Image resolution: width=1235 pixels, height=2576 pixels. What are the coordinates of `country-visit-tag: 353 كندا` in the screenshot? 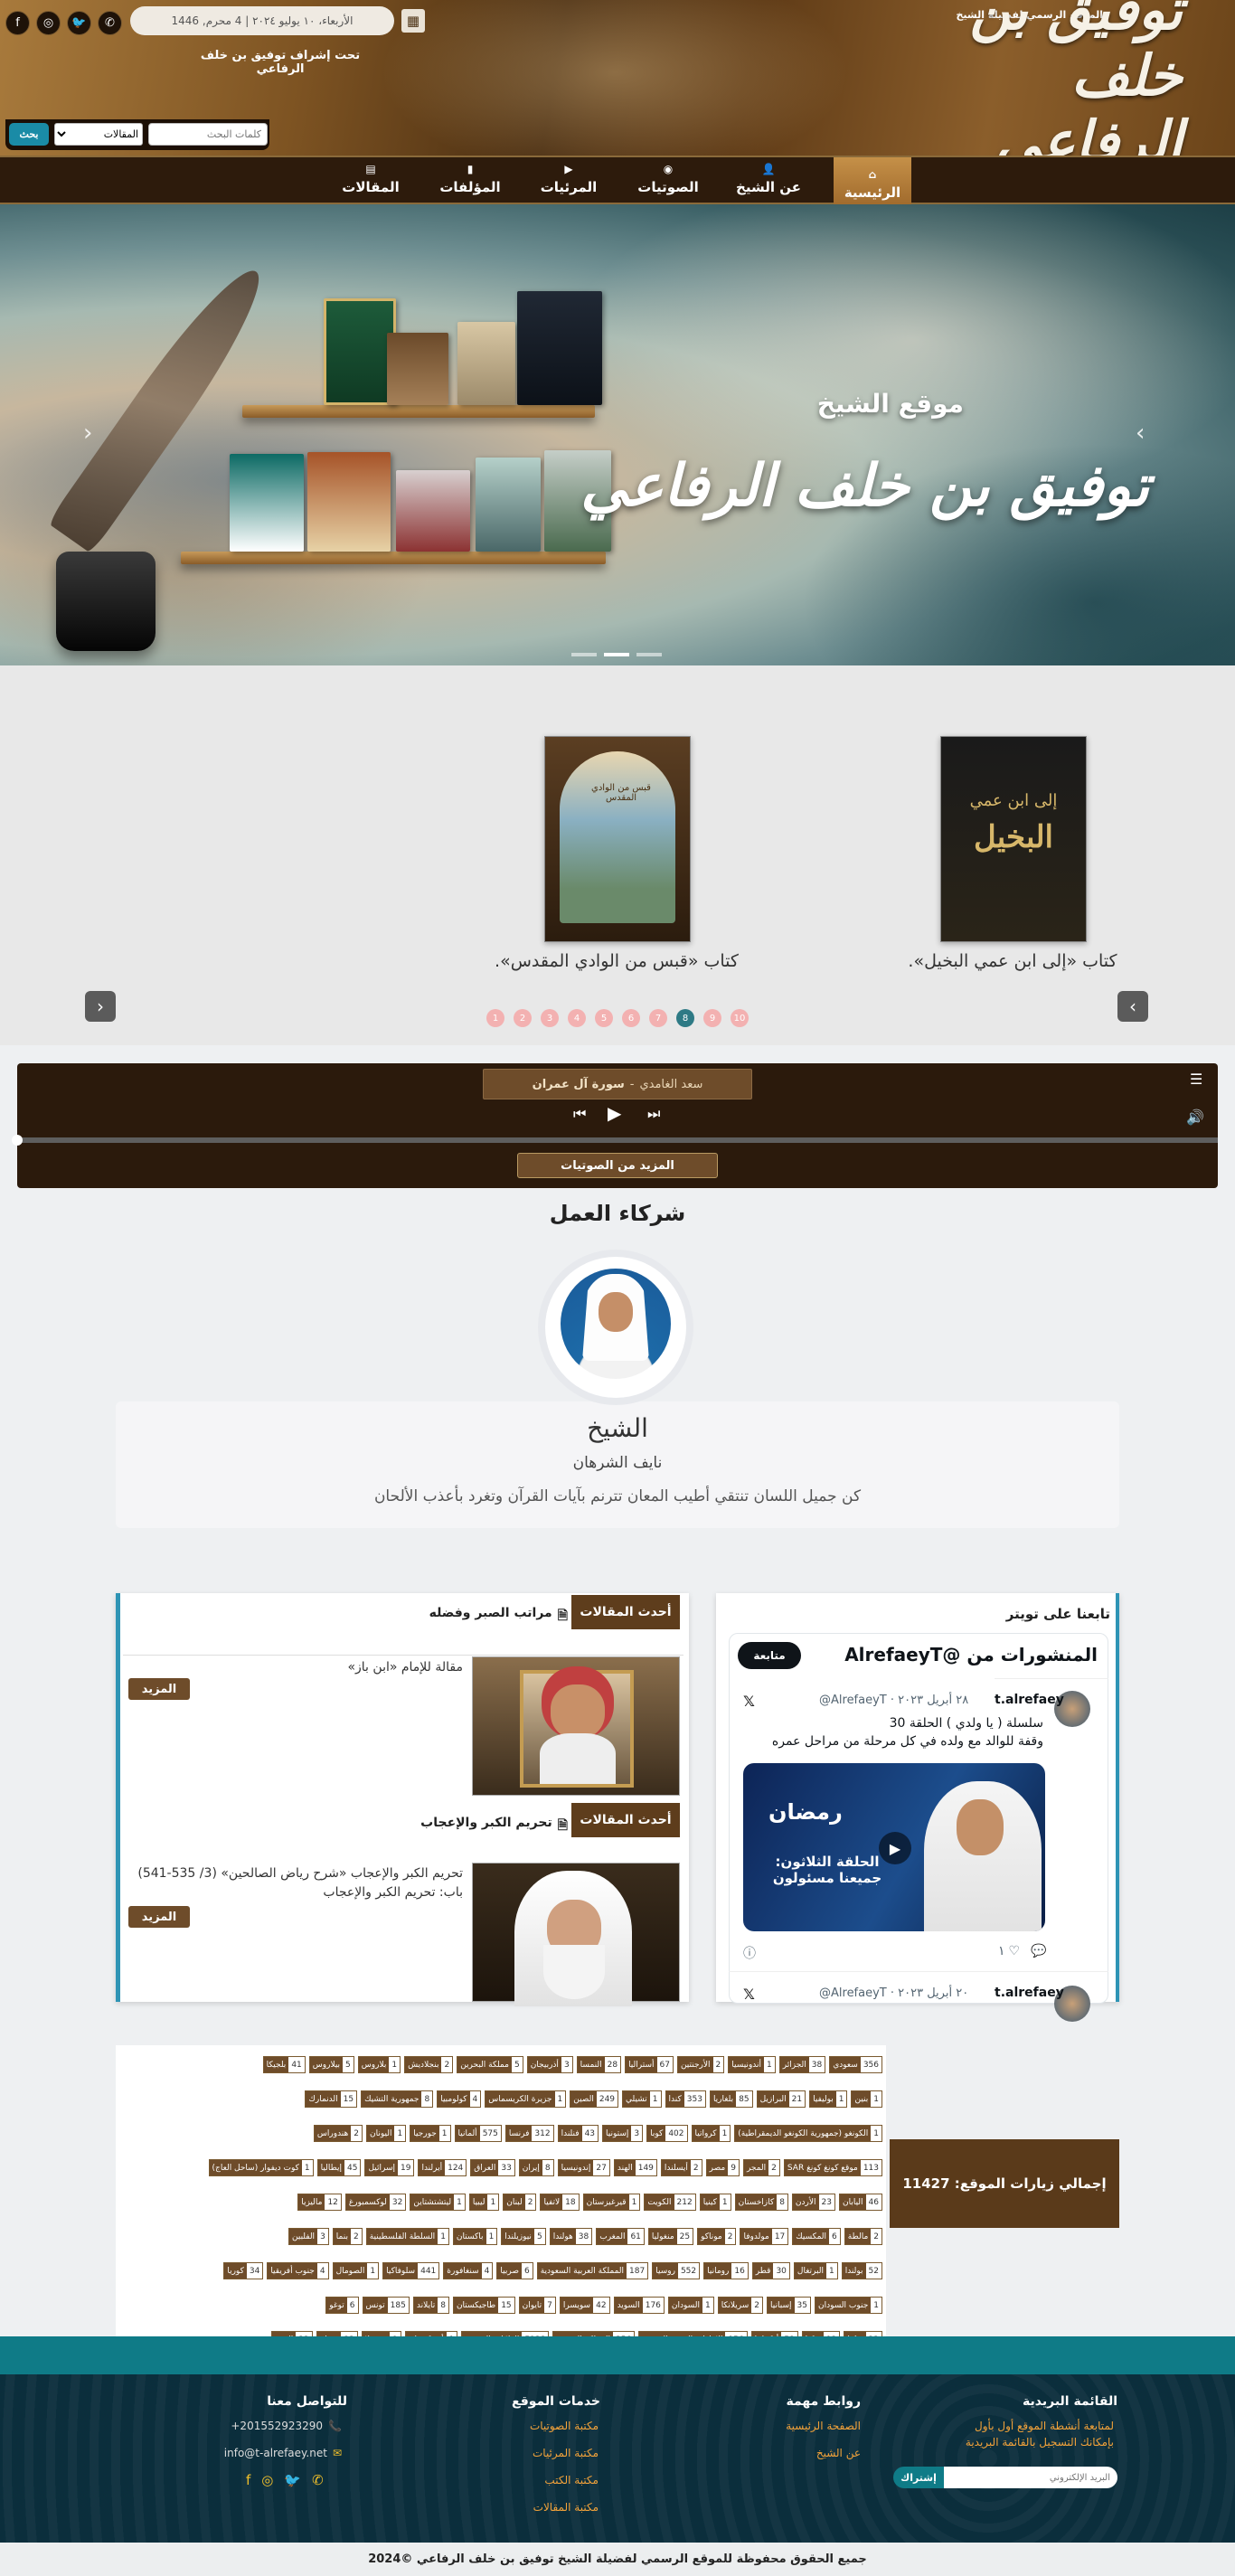 It's located at (686, 2099).